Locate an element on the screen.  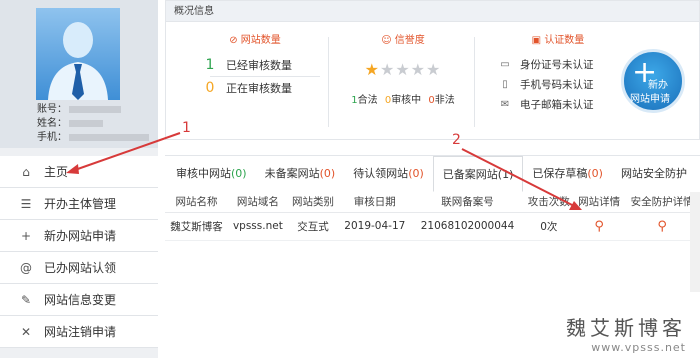
tab-filed: 已备案网站(1) is located at coordinates (478, 174).